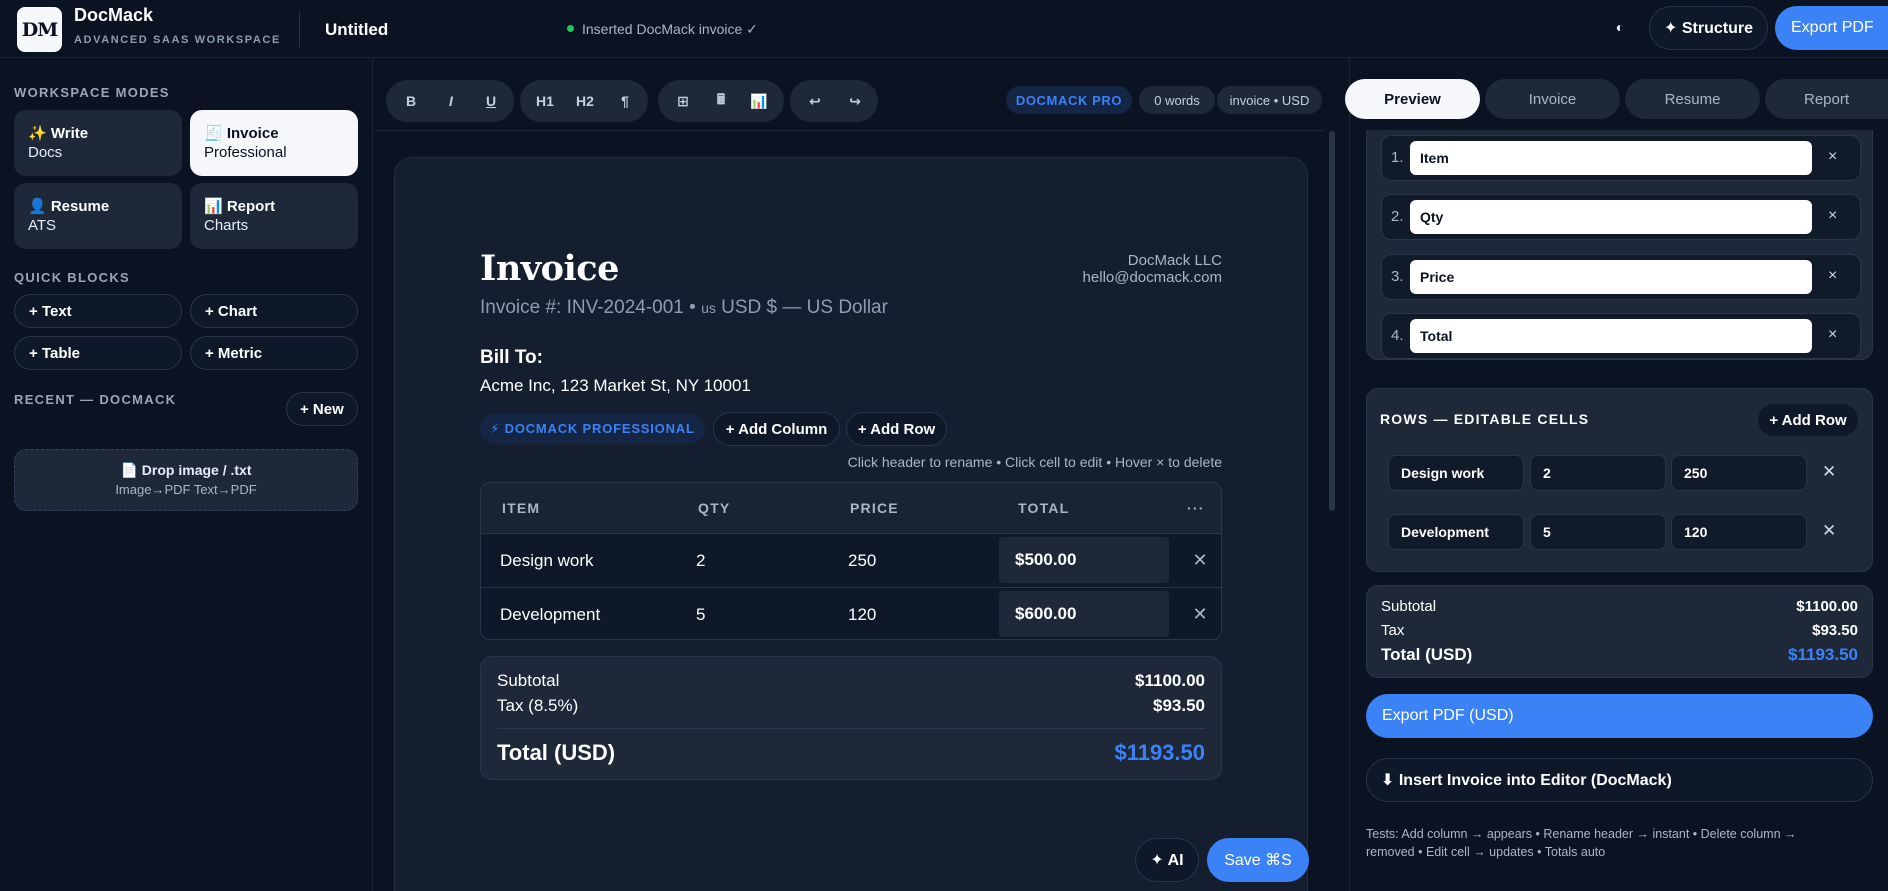 Image resolution: width=1888 pixels, height=891 pixels. Describe the element at coordinates (98, 311) in the screenshot. I see `add-text-block-button: + Text` at that location.